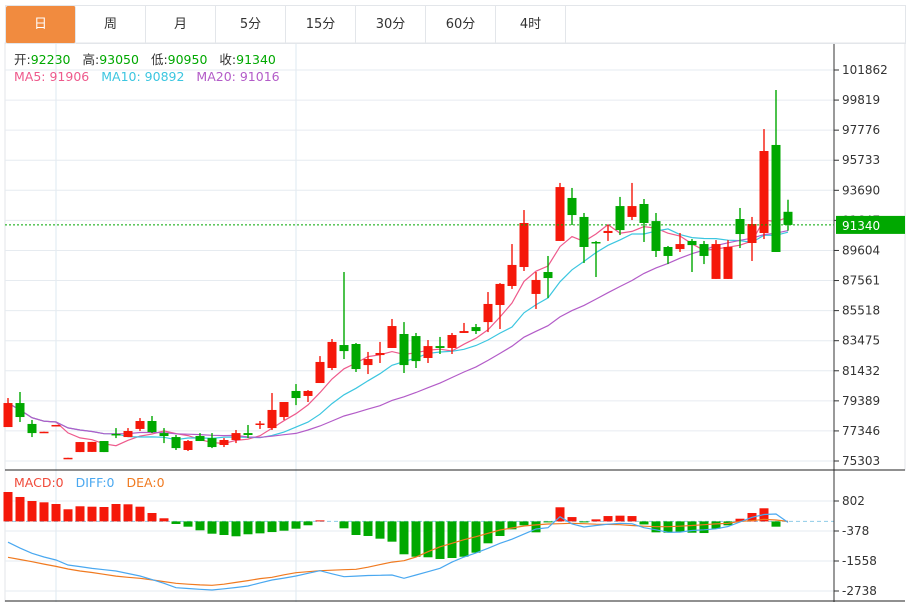 The height and width of the screenshot is (602, 910). Describe the element at coordinates (861, 226) in the screenshot. I see `last-price-label: 91340` at that location.